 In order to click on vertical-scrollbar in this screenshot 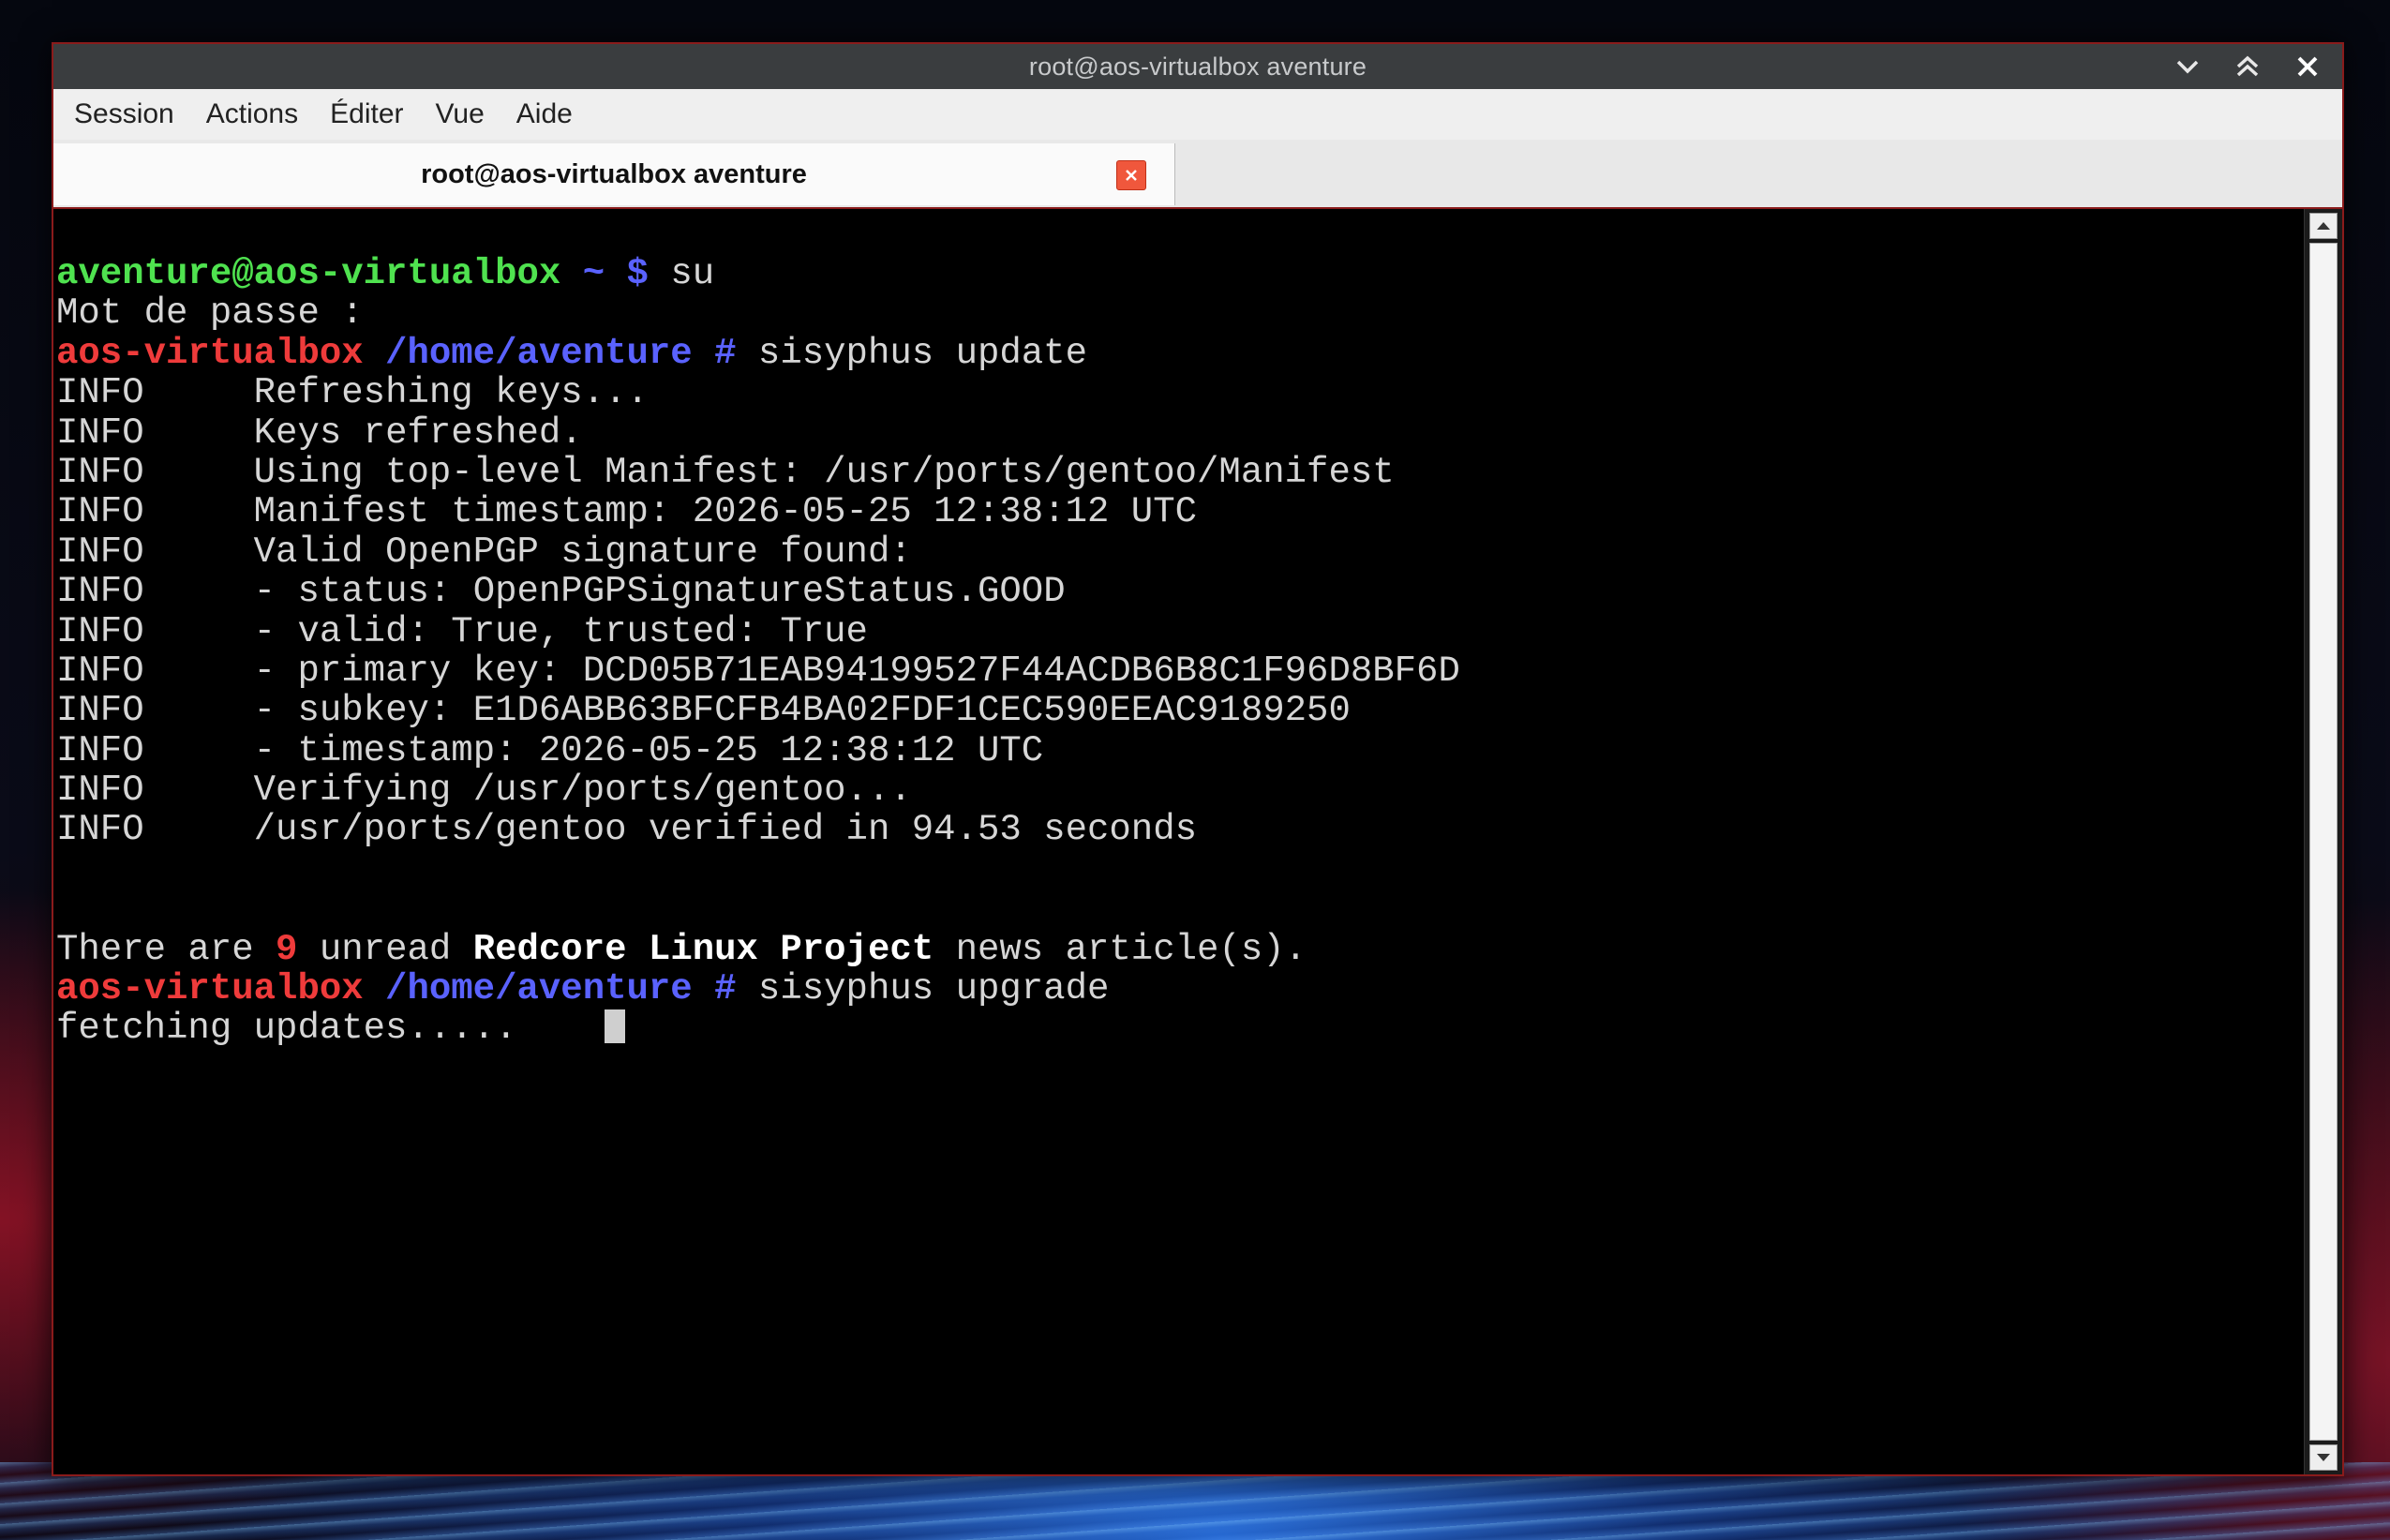, I will do `click(2323, 841)`.